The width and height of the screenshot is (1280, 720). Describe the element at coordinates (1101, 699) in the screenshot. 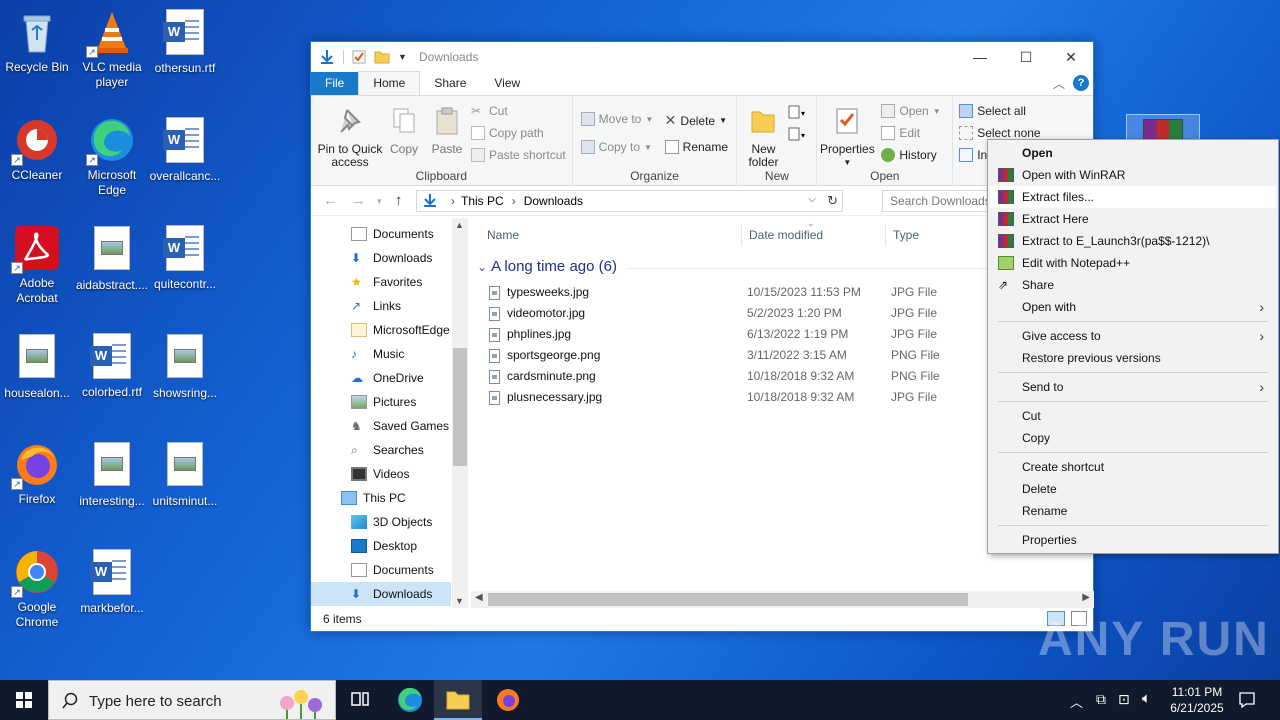

I see `network-icon: ⧉` at that location.